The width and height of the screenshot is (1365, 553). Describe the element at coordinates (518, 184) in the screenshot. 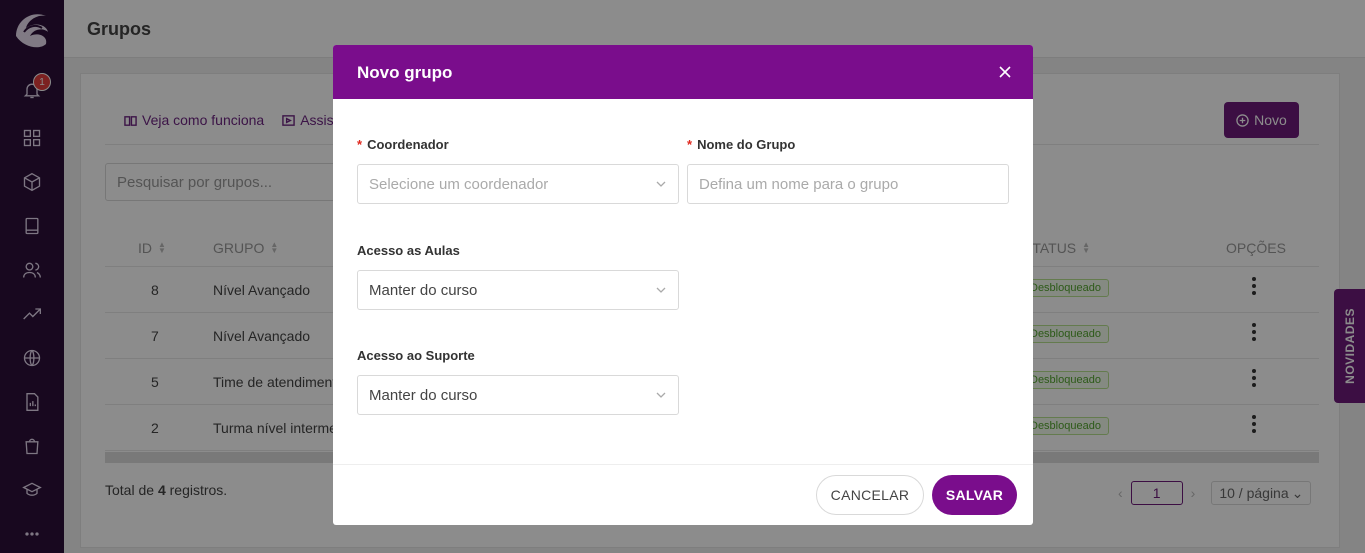

I see `coordinator-select: Selecione um coordenador` at that location.